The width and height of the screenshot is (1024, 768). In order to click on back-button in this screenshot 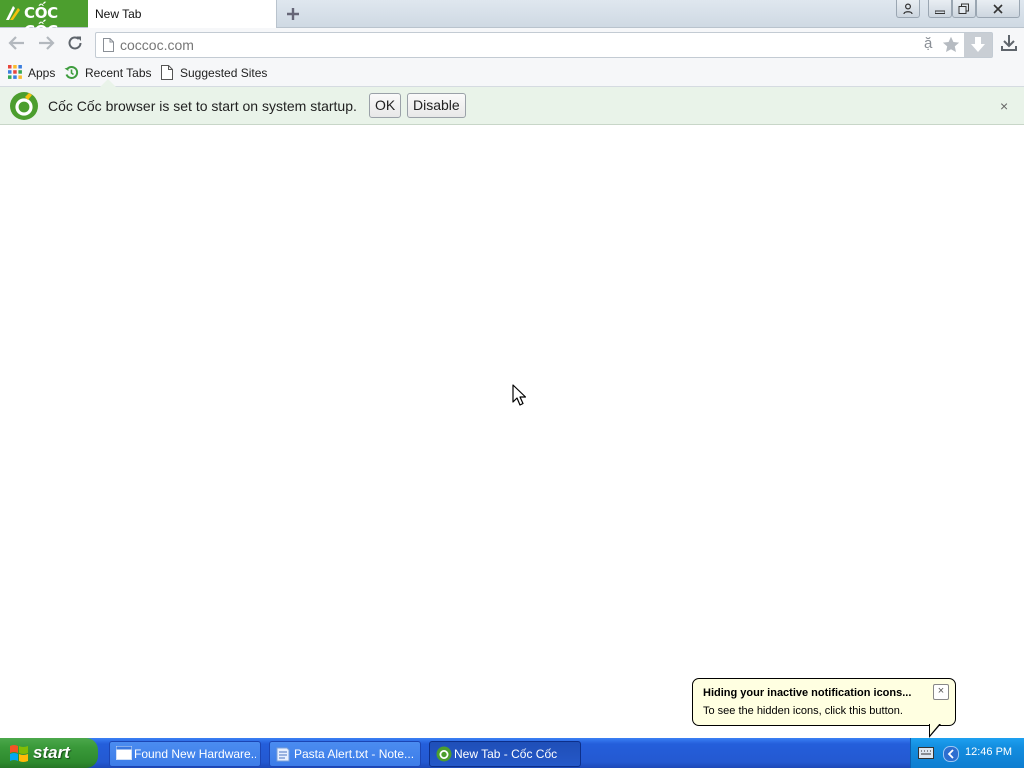, I will do `click(18, 44)`.